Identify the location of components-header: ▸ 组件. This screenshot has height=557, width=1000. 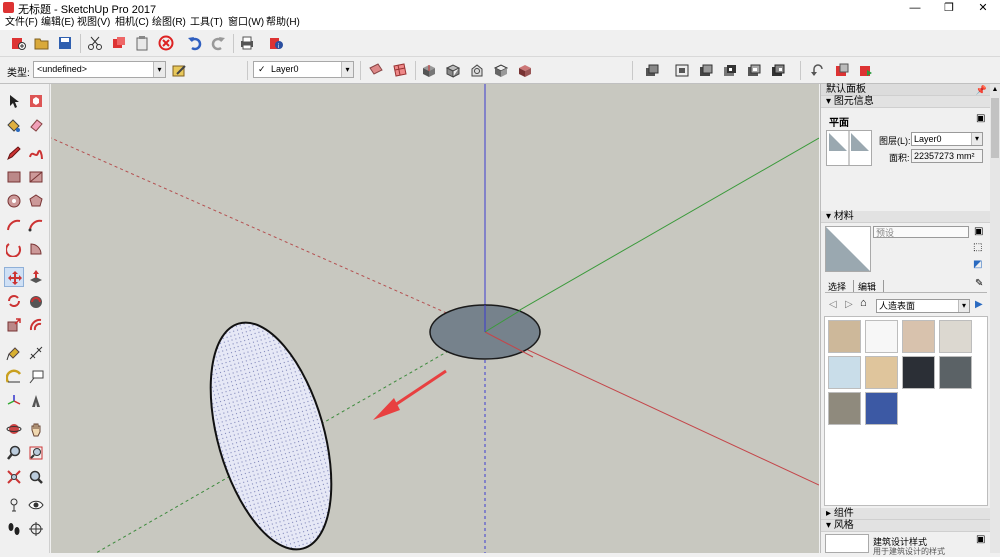
(906, 514).